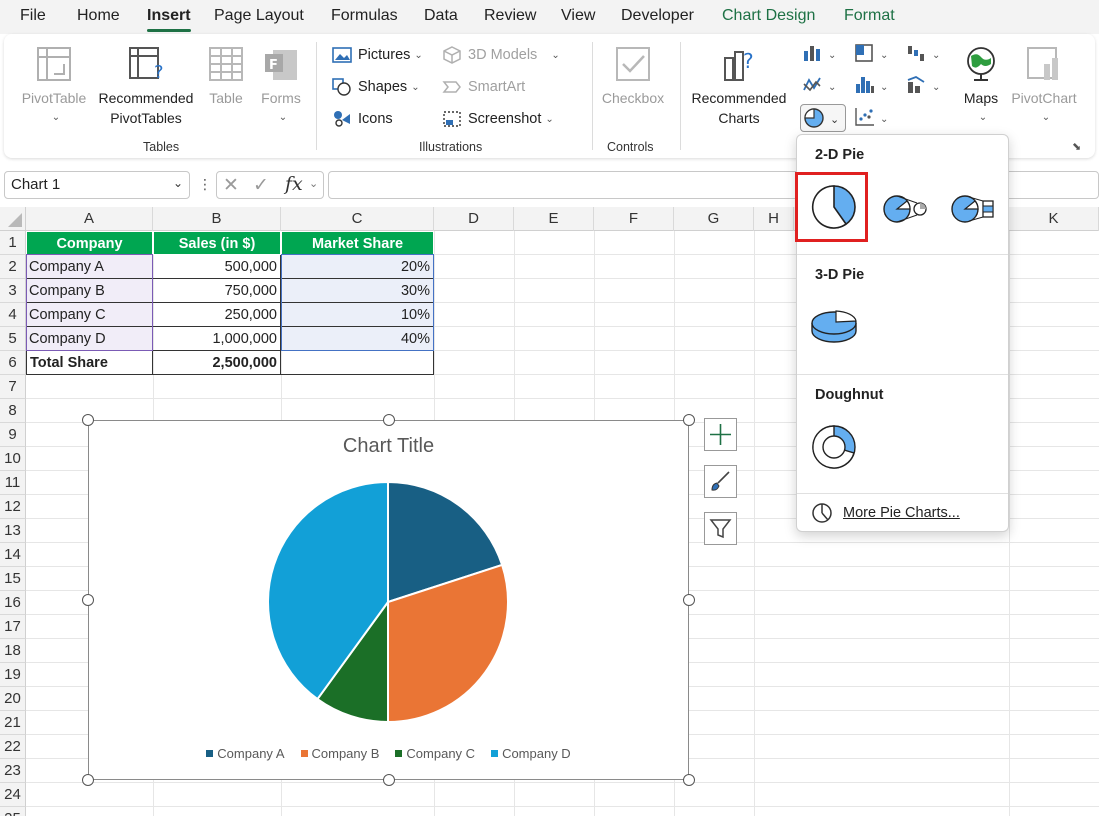 The image size is (1099, 816). Describe the element at coordinates (33, 16) in the screenshot. I see `tab-file: File` at that location.